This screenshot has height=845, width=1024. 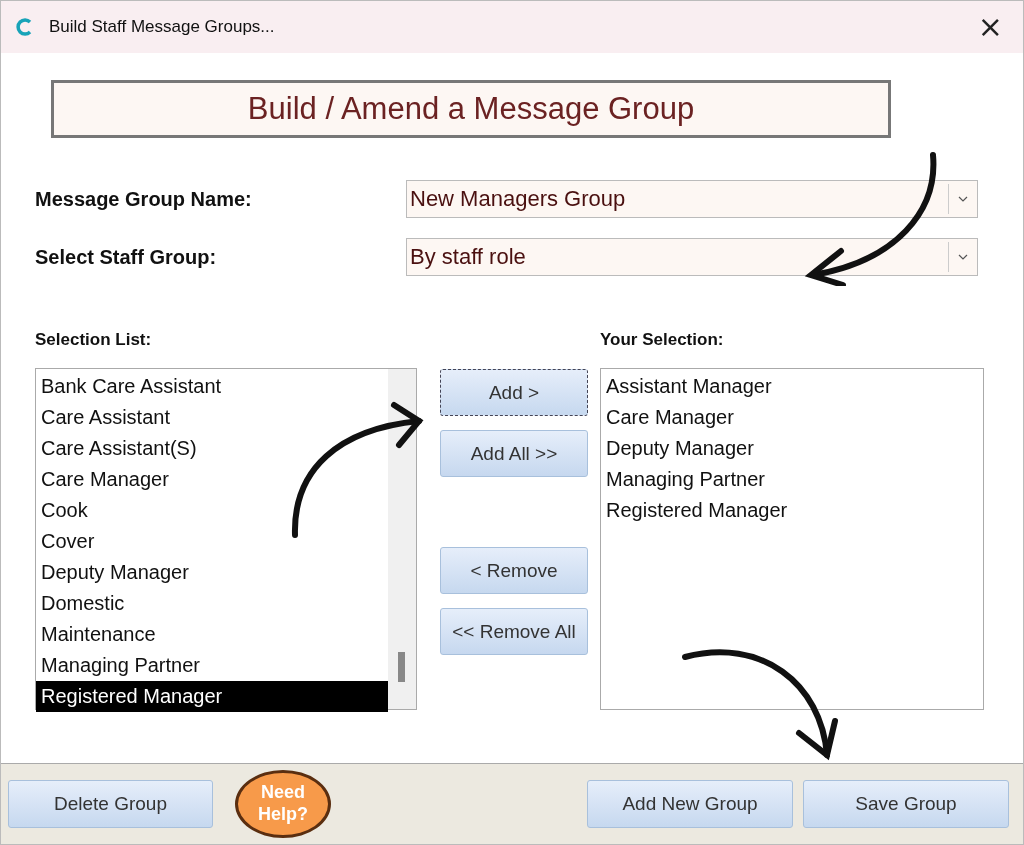 I want to click on move-button: << Remove All, so click(x=514, y=631).